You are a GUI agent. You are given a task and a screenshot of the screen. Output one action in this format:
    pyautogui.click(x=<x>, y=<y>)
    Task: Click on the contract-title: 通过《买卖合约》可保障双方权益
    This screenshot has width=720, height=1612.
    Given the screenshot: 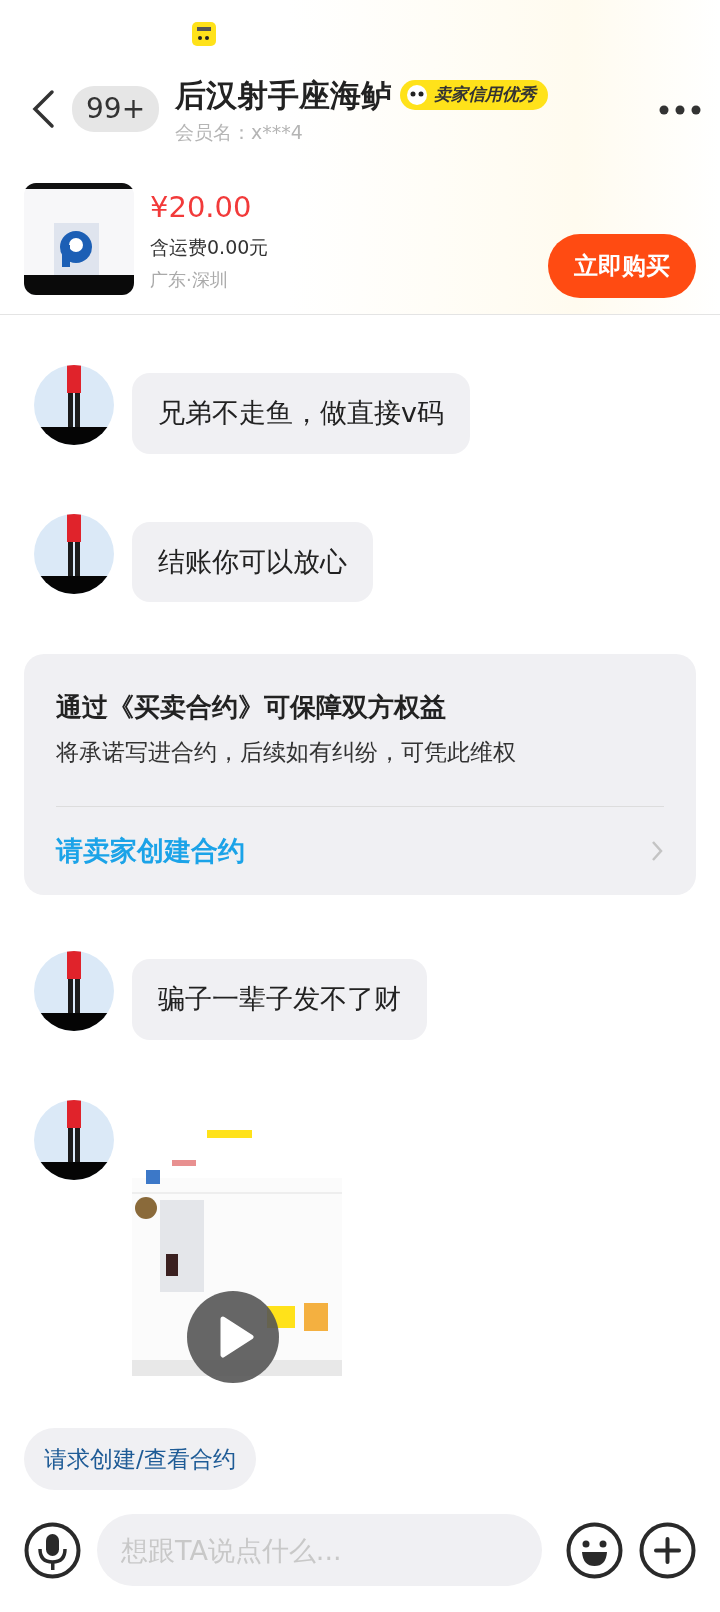 What is the action you would take?
    pyautogui.click(x=251, y=707)
    